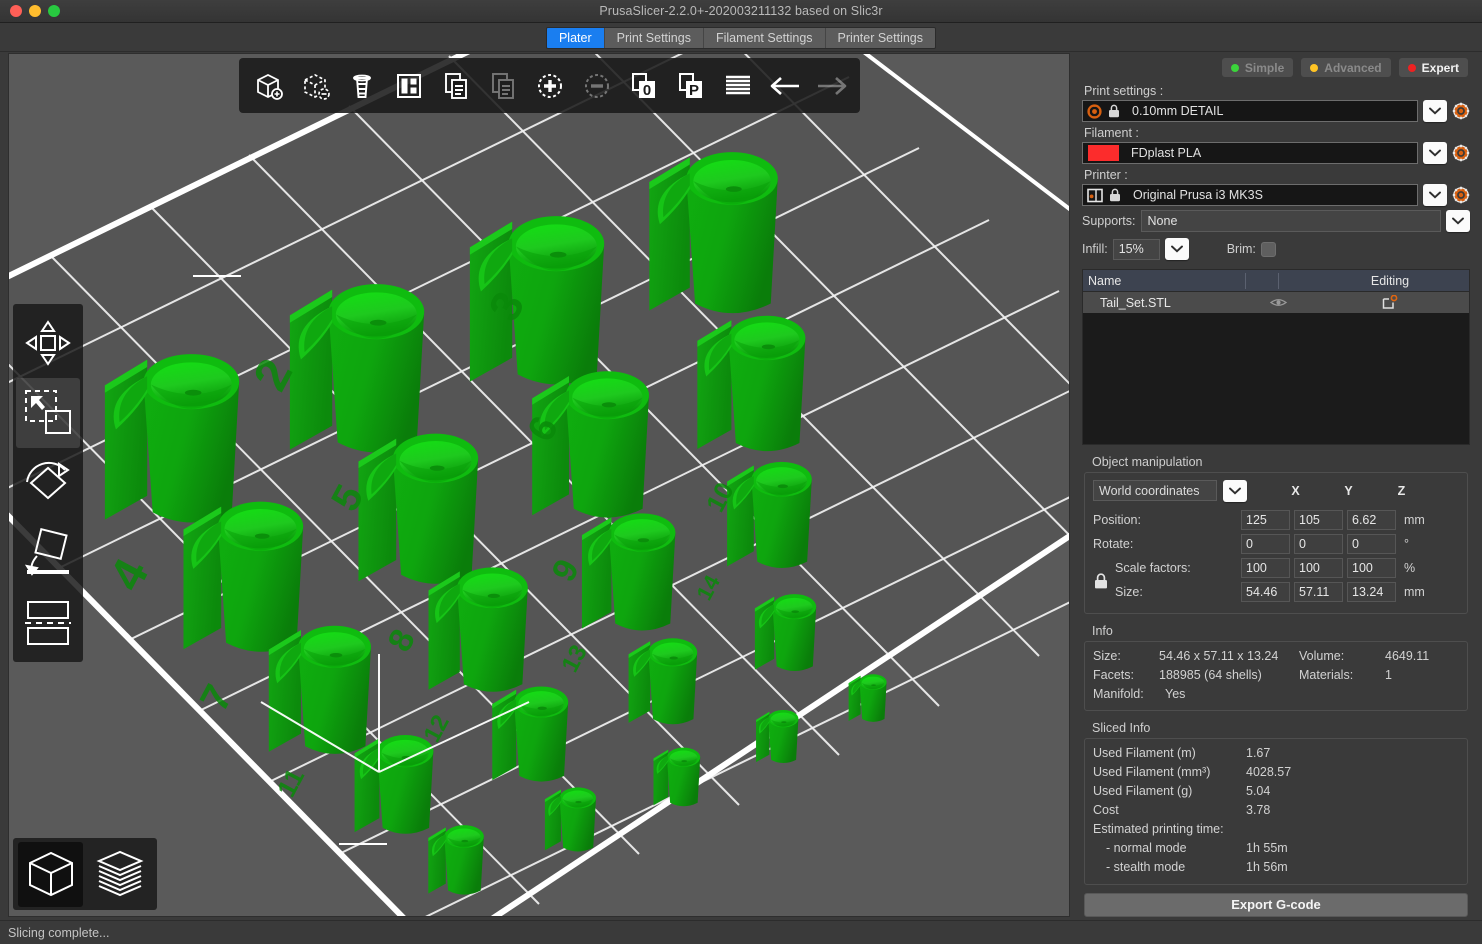 This screenshot has height=944, width=1482. What do you see at coordinates (1121, 727) in the screenshot?
I see `sliced-info-title: Sliced Info` at bounding box center [1121, 727].